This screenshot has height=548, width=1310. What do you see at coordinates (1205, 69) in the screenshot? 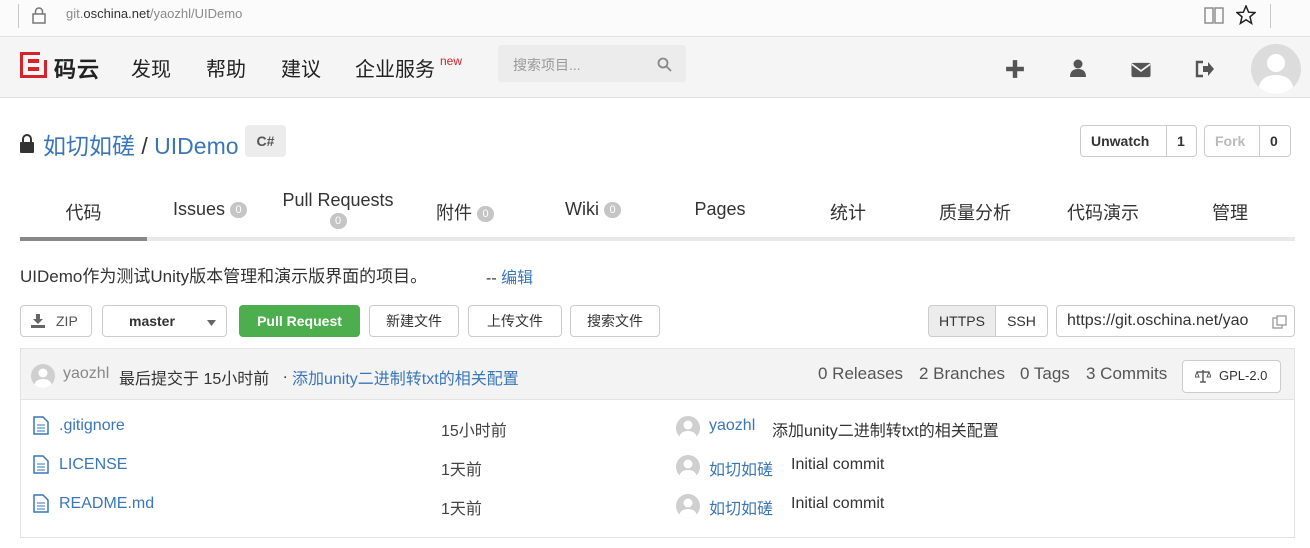
I see `sign-out-icon` at bounding box center [1205, 69].